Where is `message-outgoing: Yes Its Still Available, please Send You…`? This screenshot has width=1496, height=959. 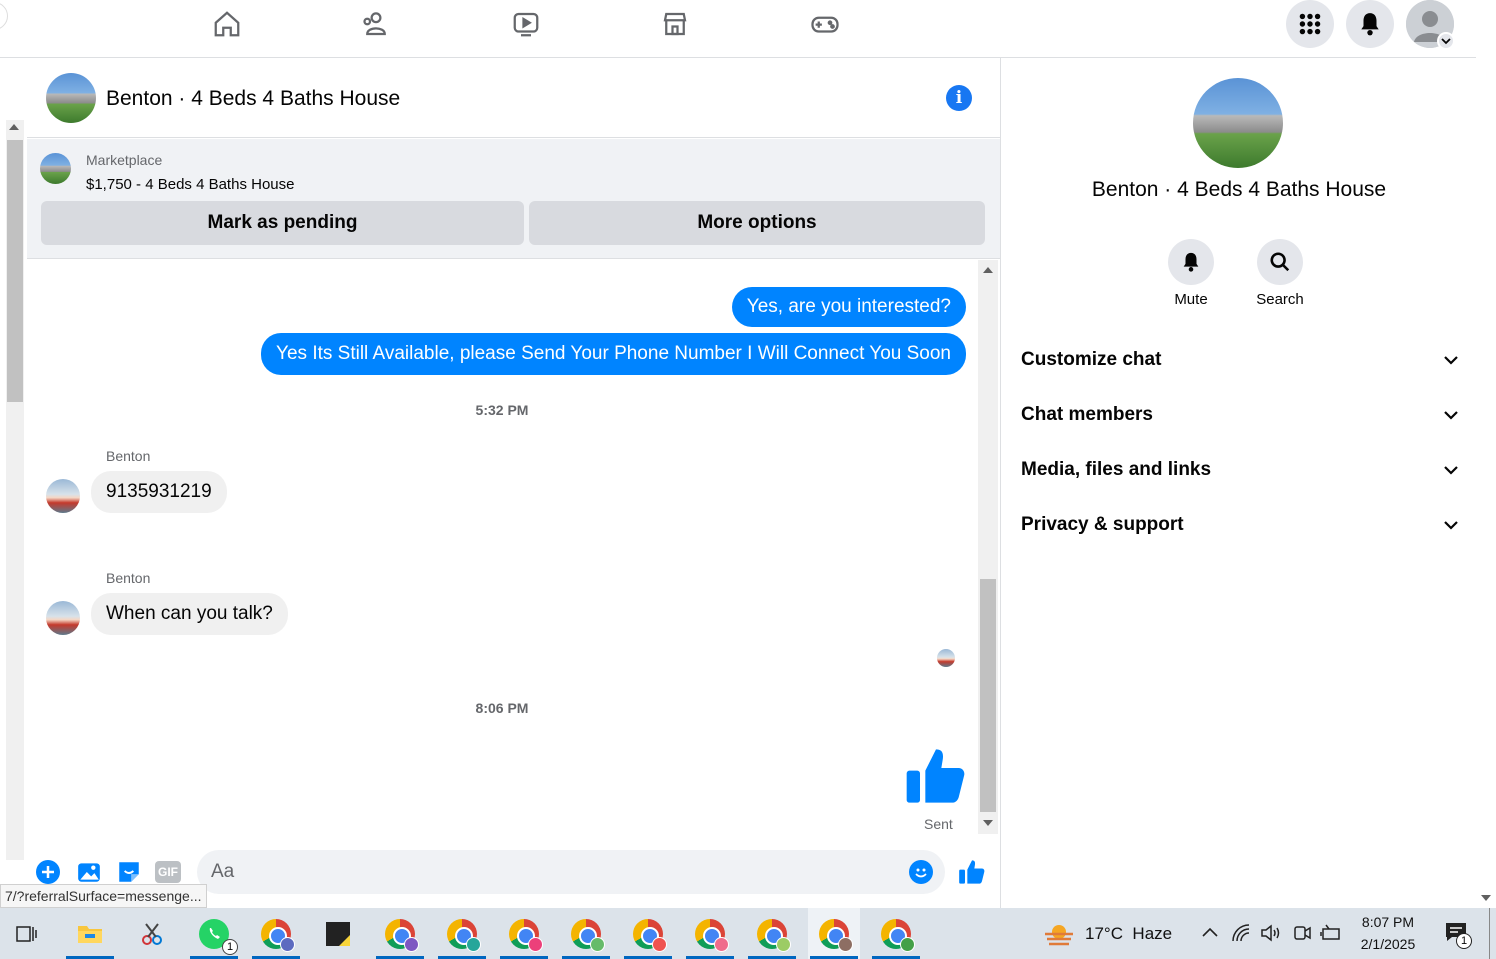 message-outgoing: Yes Its Still Available, please Send You… is located at coordinates (613, 354).